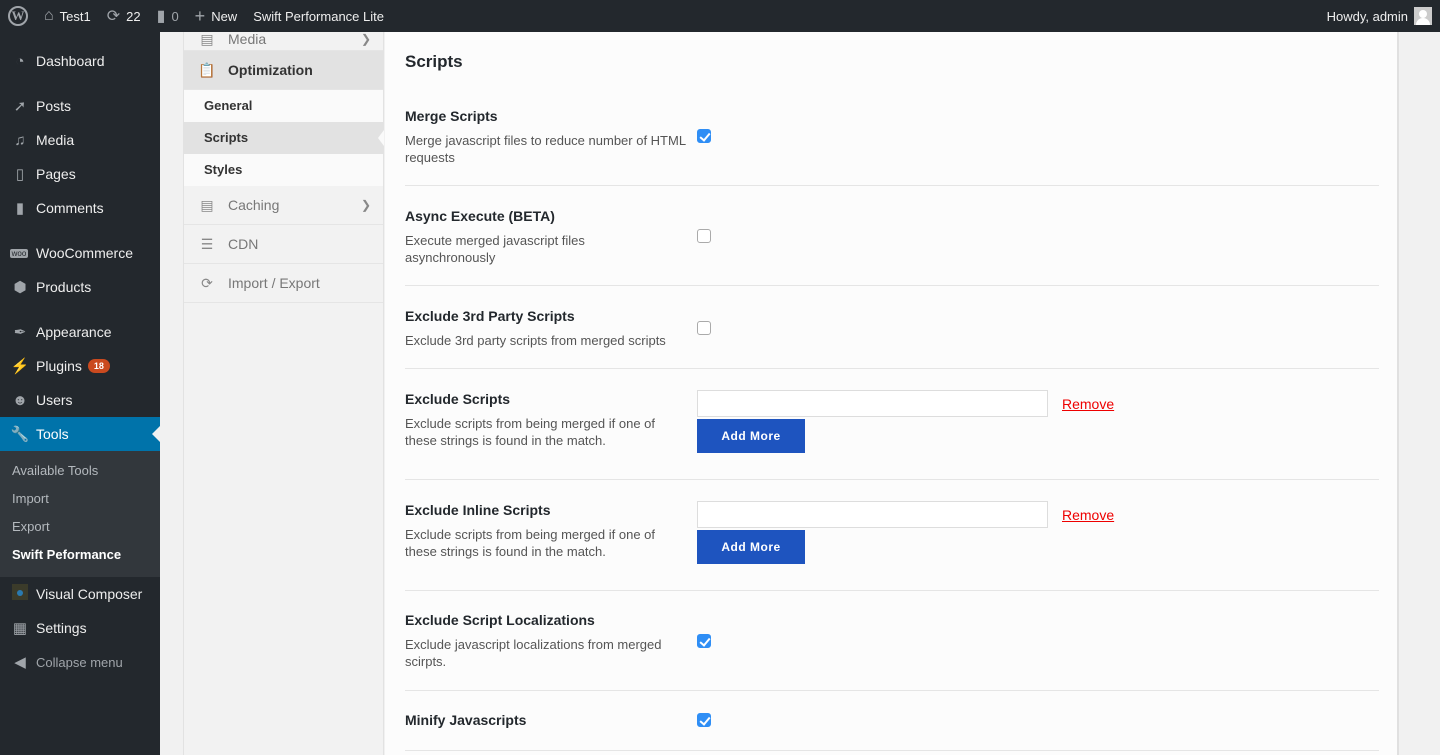 This screenshot has width=1440, height=755. What do you see at coordinates (113, 16) in the screenshot?
I see `refresh-icon: ⟳` at bounding box center [113, 16].